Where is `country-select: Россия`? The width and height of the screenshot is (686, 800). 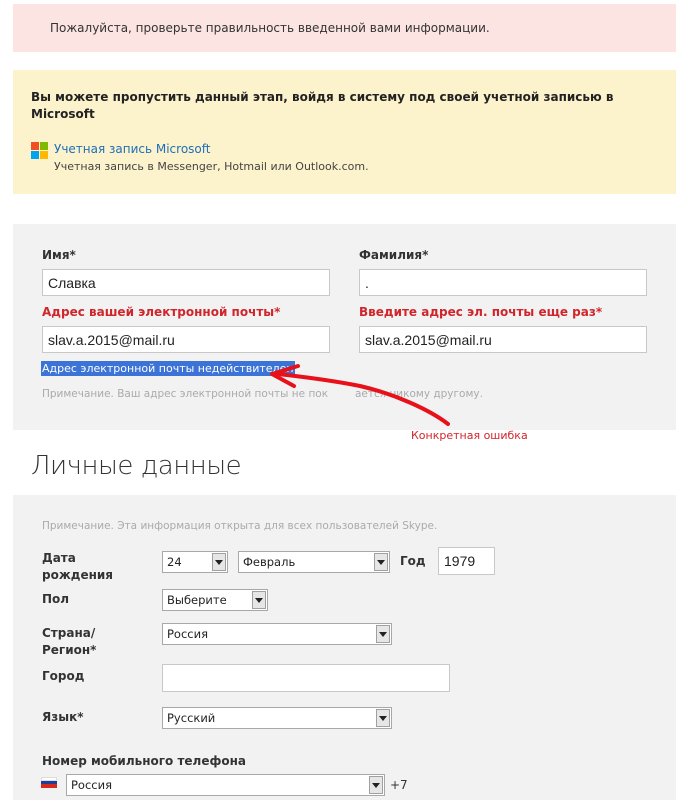
country-select: Россия is located at coordinates (277, 634).